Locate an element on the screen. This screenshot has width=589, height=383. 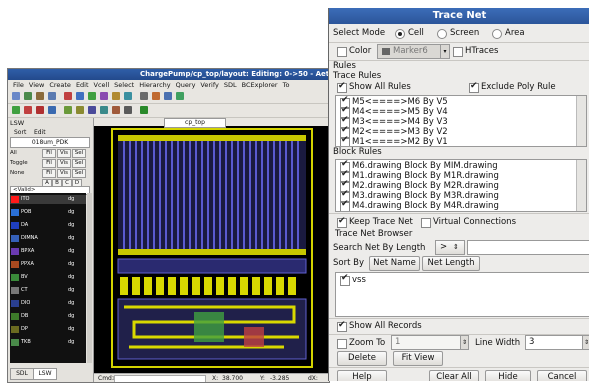
delete-icon is located at coordinates (28, 110).